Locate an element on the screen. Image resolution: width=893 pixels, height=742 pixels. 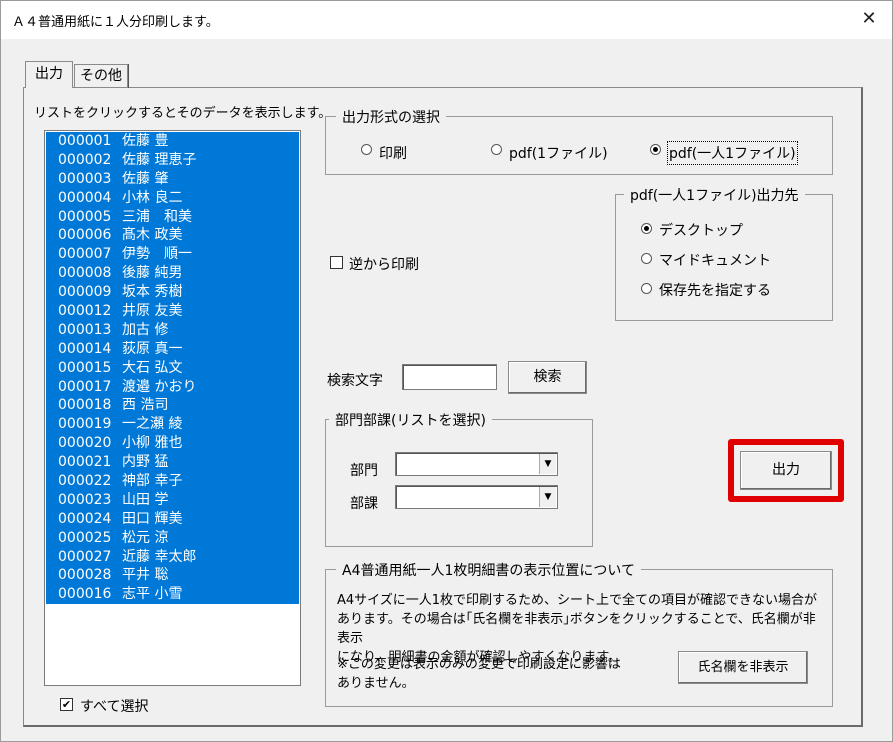
list-item: 000028 平井 聡 is located at coordinates (172, 576).